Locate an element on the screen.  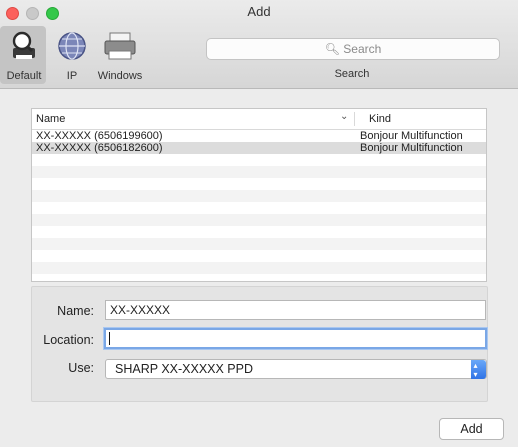
updown-arrows-icon: ▴▾ is located at coordinates (478, 369).